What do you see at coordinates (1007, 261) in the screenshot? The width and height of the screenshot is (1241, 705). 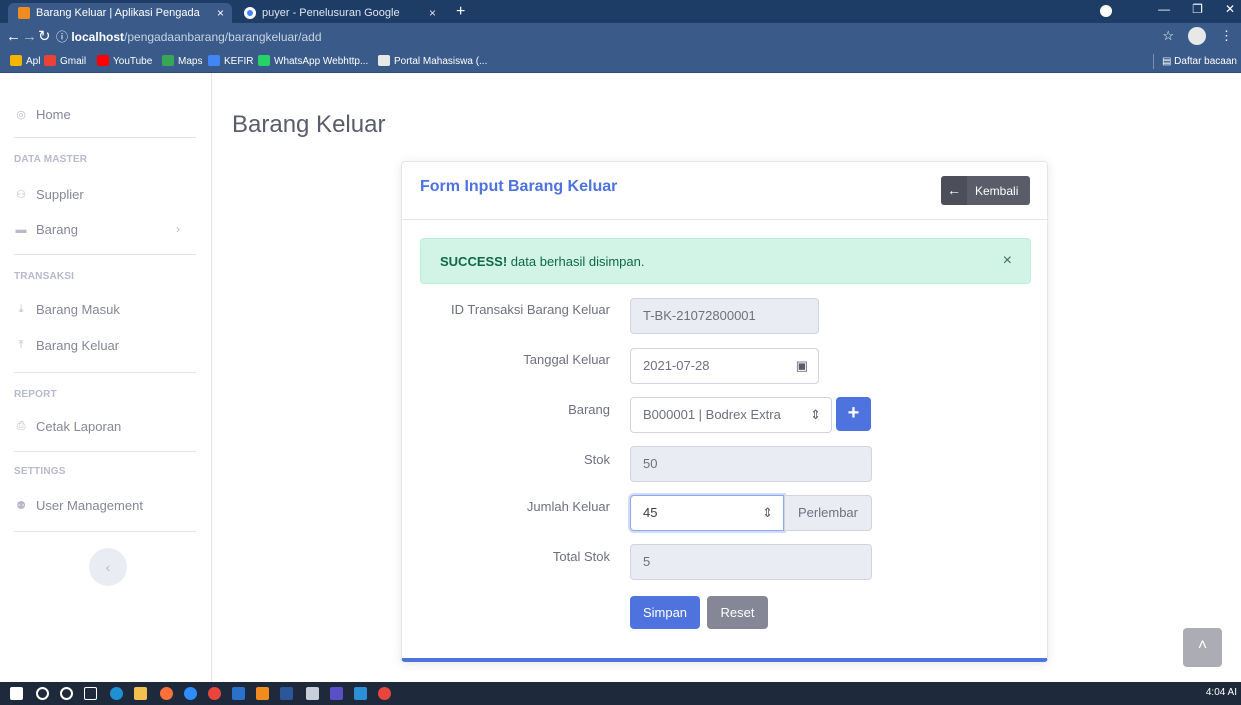 I see `alert-close-icon: ×` at bounding box center [1007, 261].